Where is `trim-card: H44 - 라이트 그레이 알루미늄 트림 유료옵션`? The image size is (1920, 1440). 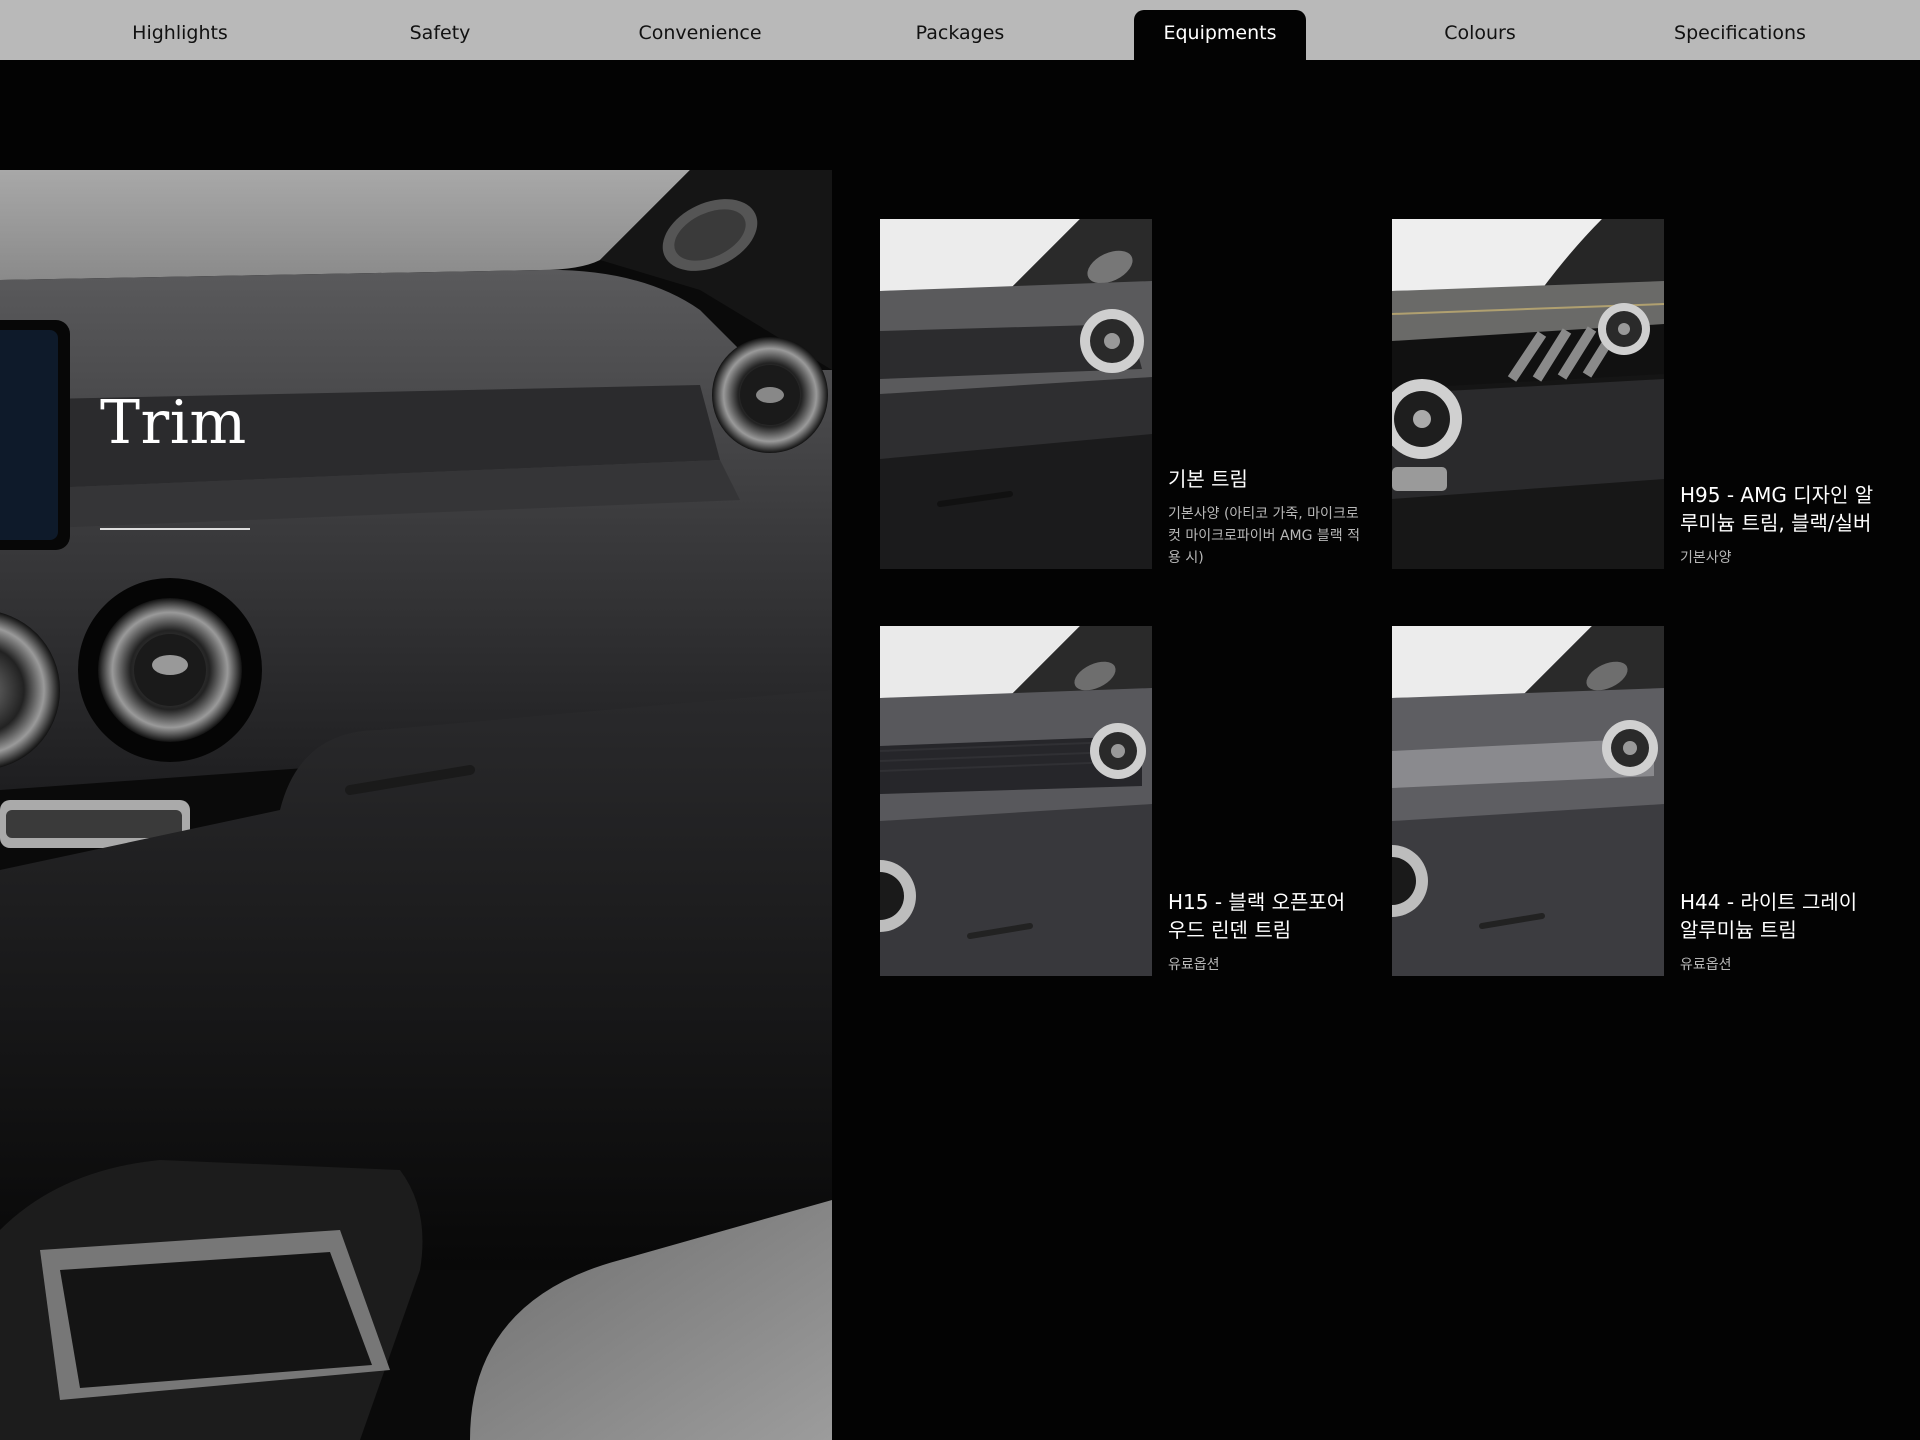
trim-card: H44 - 라이트 그레이 알루미늄 트림 유료옵션 is located at coordinates (1632, 801).